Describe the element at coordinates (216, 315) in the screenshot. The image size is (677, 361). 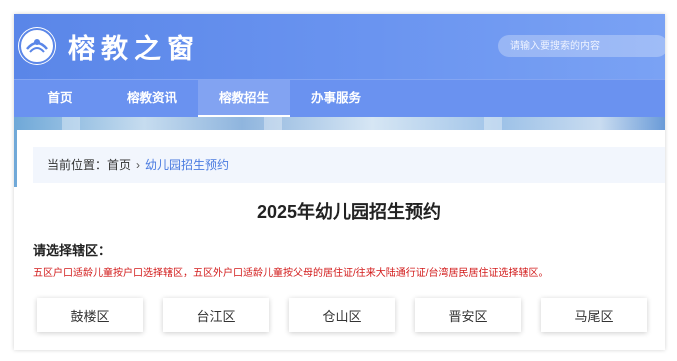
I see `district-button-taijiang: 台江区` at that location.